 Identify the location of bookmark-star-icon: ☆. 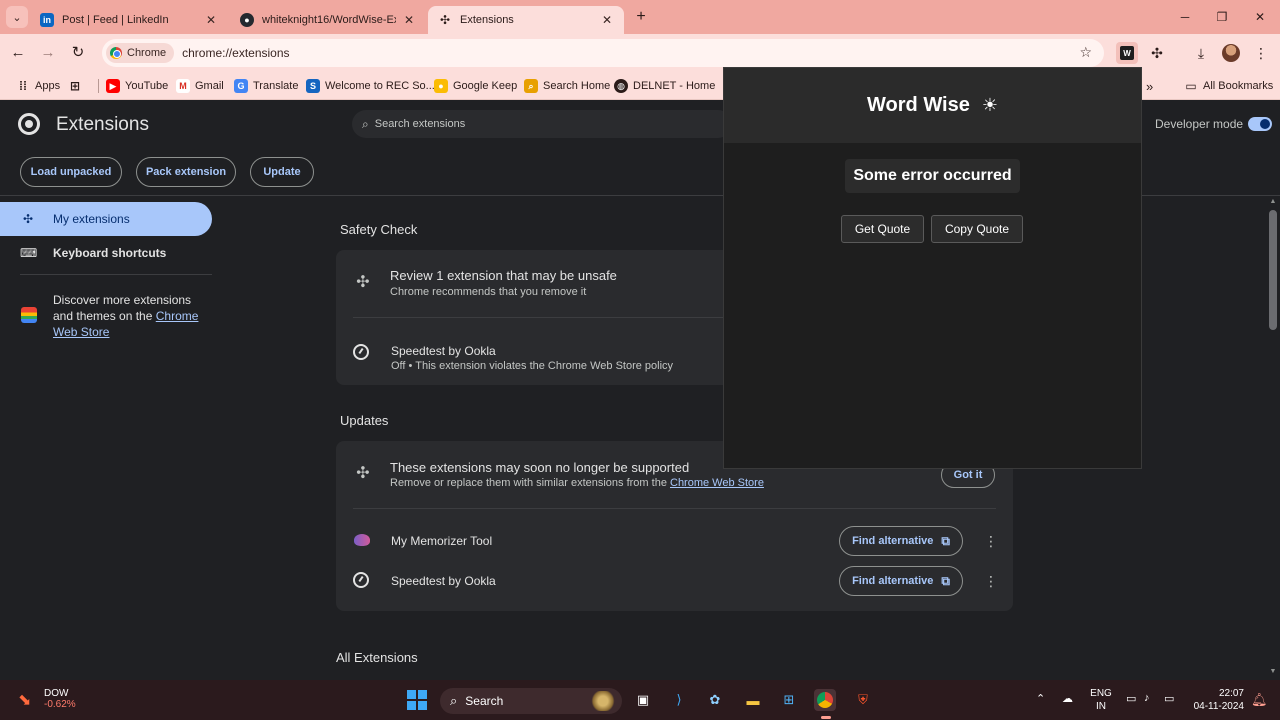
(1085, 52).